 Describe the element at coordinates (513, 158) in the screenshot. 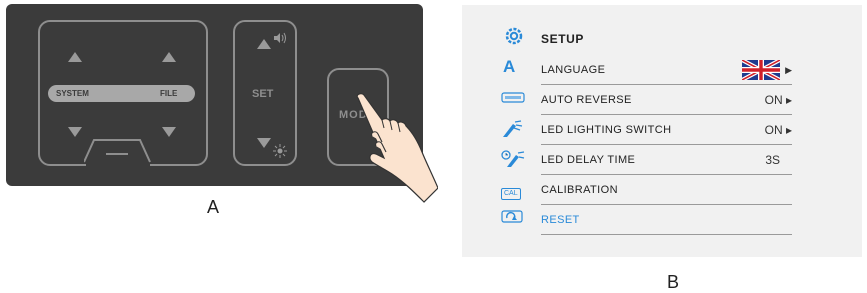

I see `led-delay-icon` at that location.